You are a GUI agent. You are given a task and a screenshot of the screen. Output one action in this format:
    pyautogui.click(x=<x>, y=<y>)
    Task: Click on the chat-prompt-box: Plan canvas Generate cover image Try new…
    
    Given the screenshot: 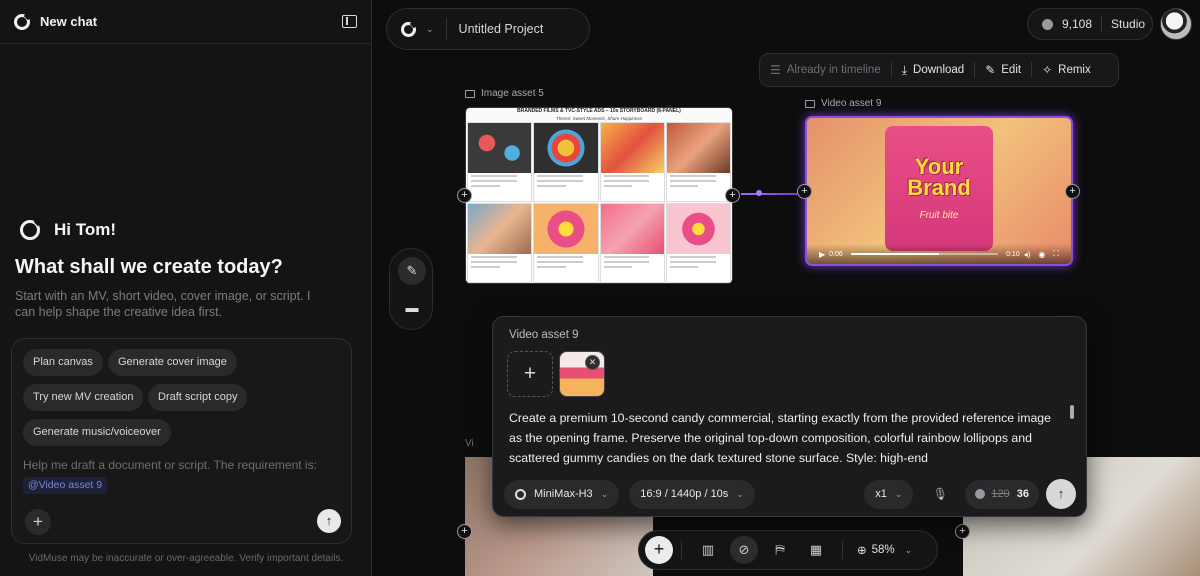 What is the action you would take?
    pyautogui.click(x=181, y=441)
    